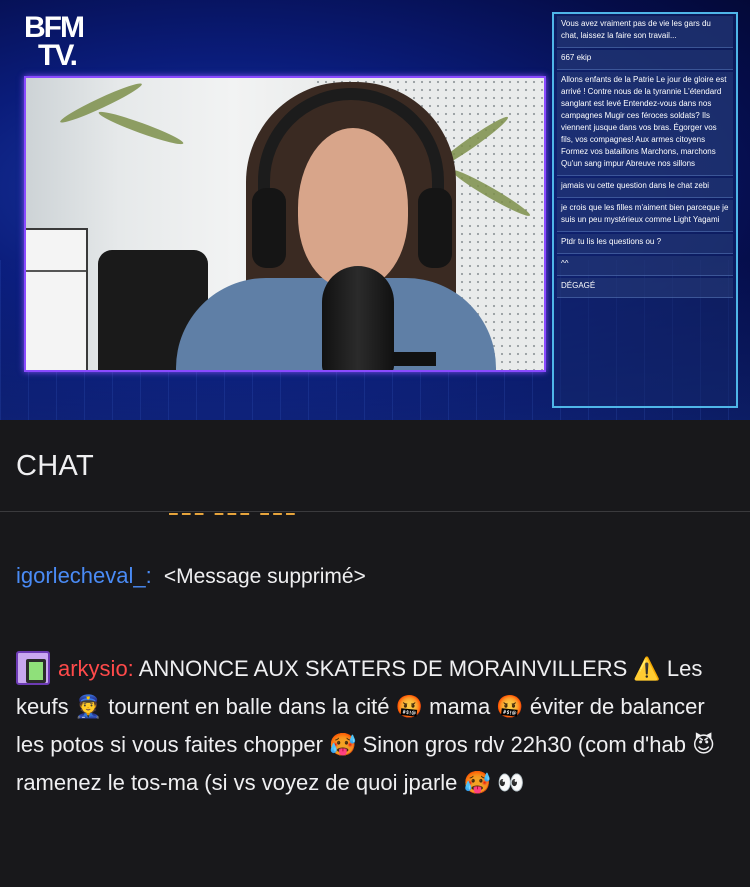  What do you see at coordinates (33, 668) in the screenshot?
I see `subscriber-badge-icon` at bounding box center [33, 668].